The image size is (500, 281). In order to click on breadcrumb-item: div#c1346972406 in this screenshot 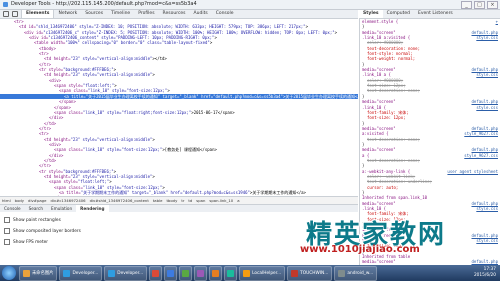, I will do `click(67, 200)`.